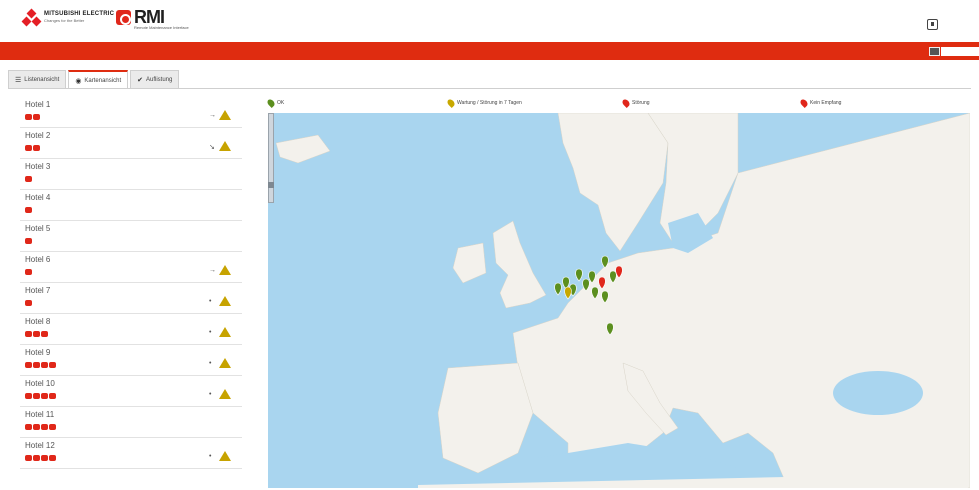 The image size is (979, 490). I want to click on legend-item: Kein Empfang, so click(820, 103).